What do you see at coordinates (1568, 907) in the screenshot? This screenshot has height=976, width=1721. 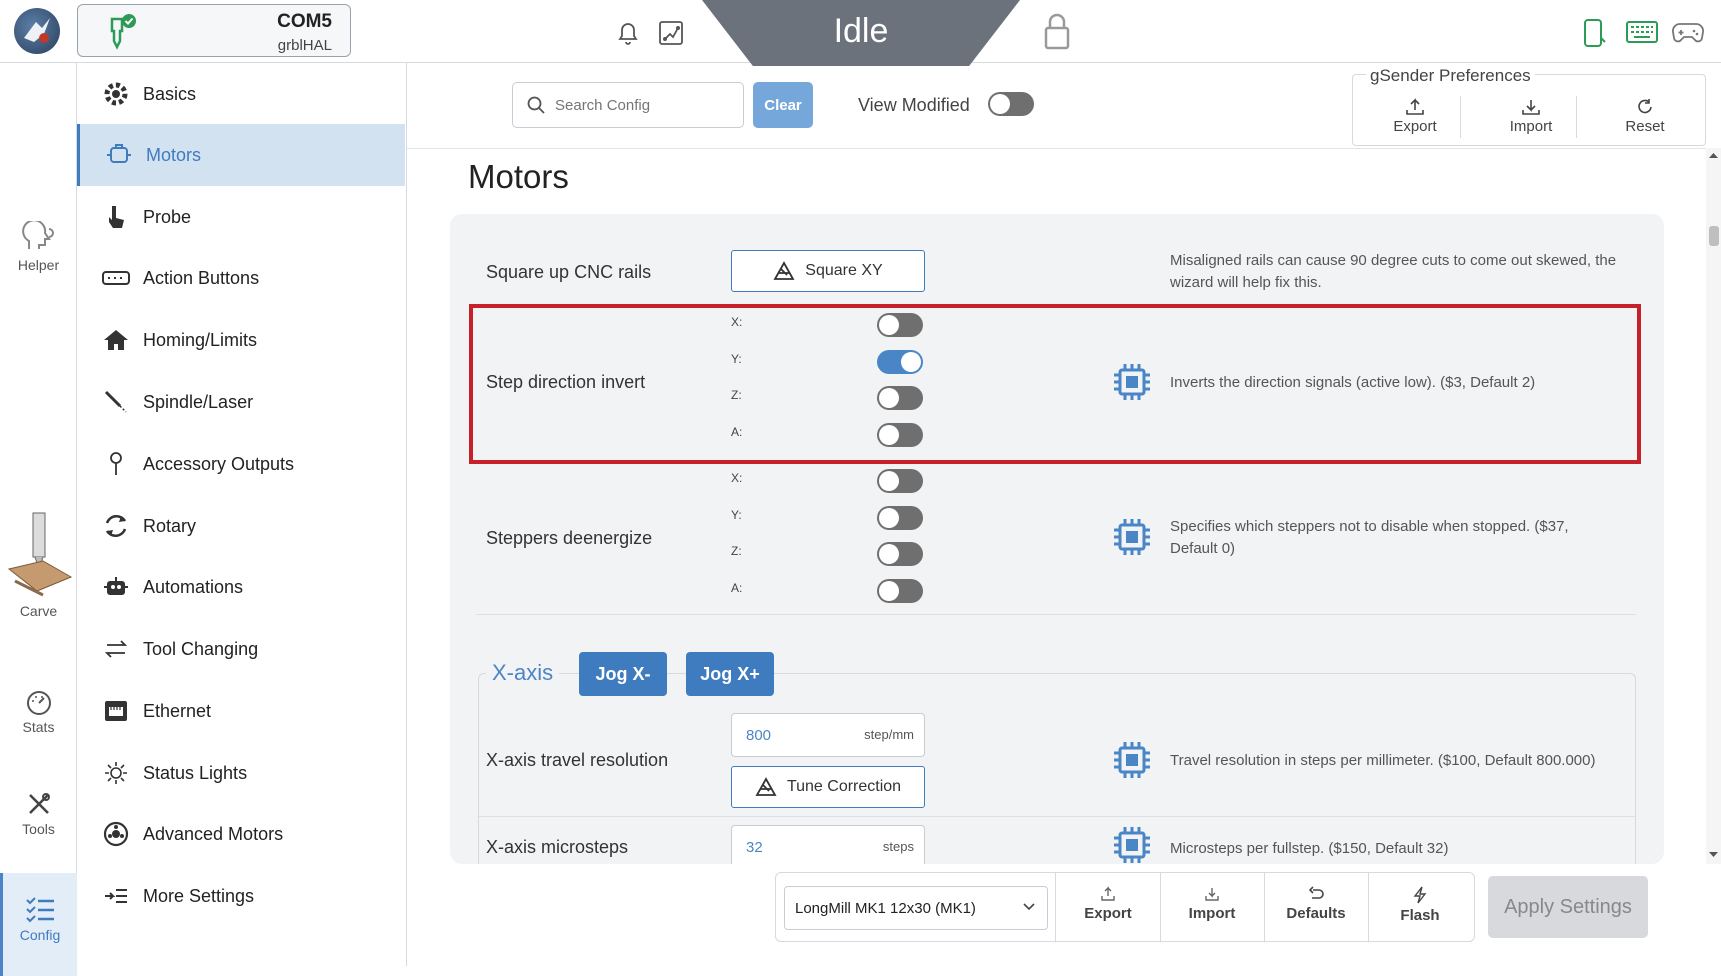 I see `apply-settings-button: Apply Settings` at bounding box center [1568, 907].